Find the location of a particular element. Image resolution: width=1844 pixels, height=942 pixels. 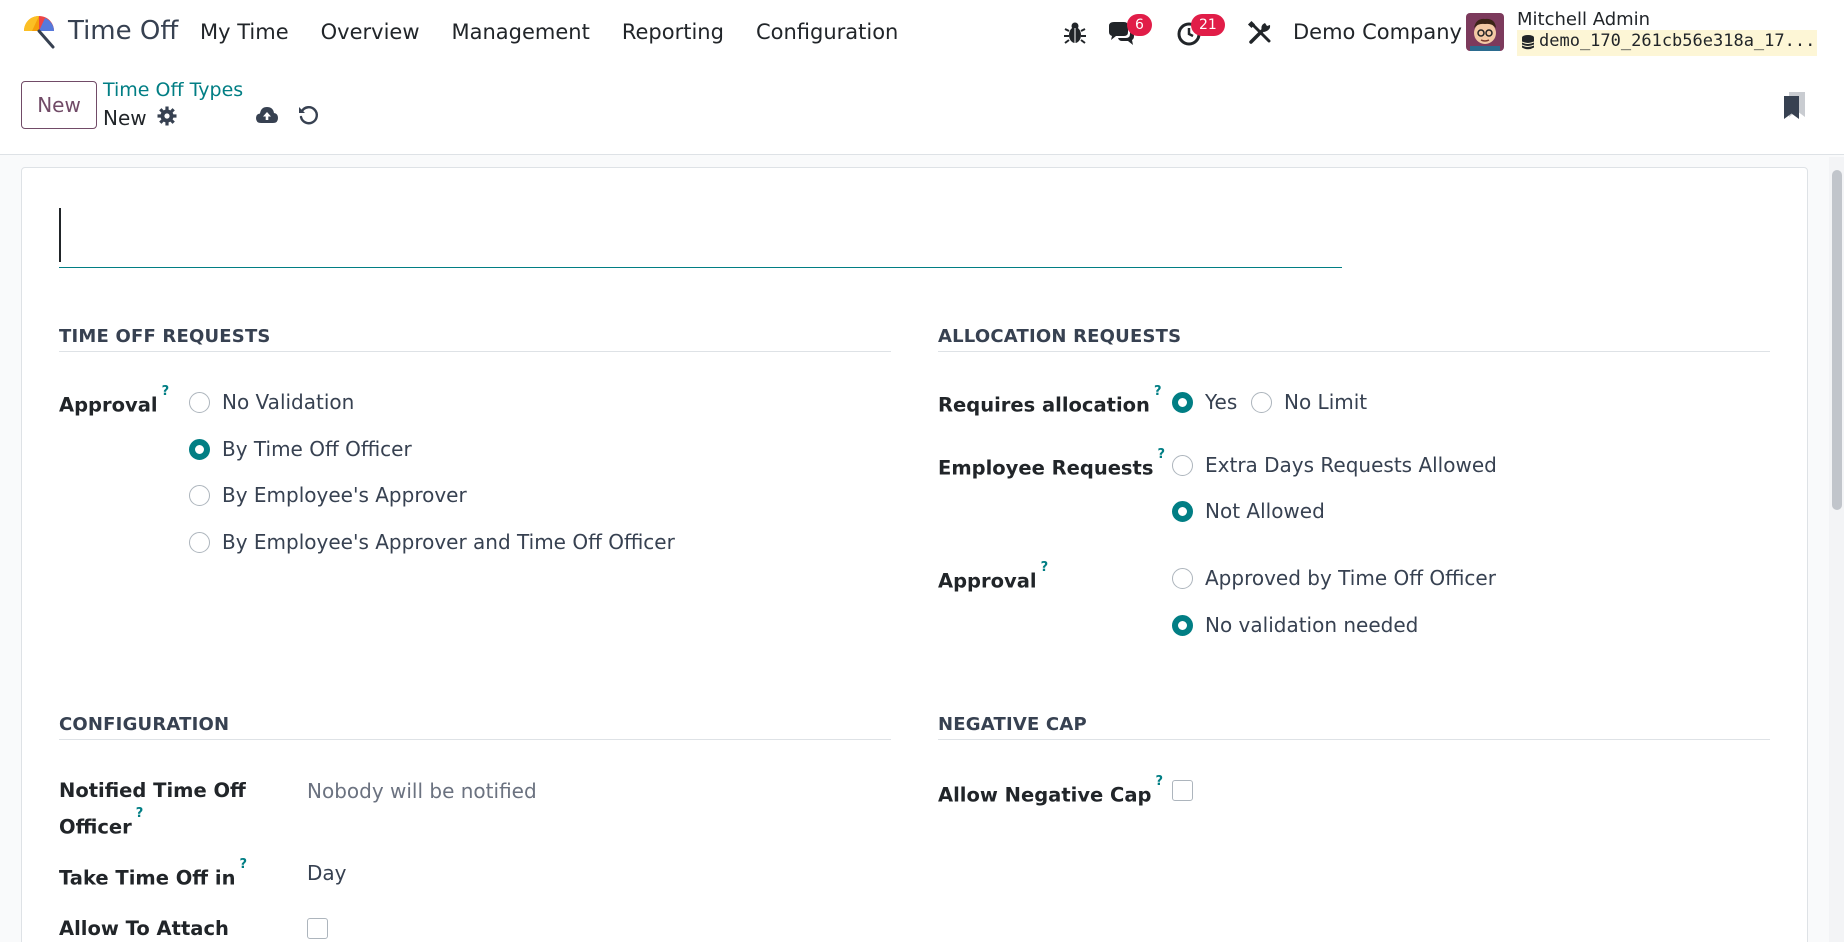

radio-label: Yes is located at coordinates (1221, 402).